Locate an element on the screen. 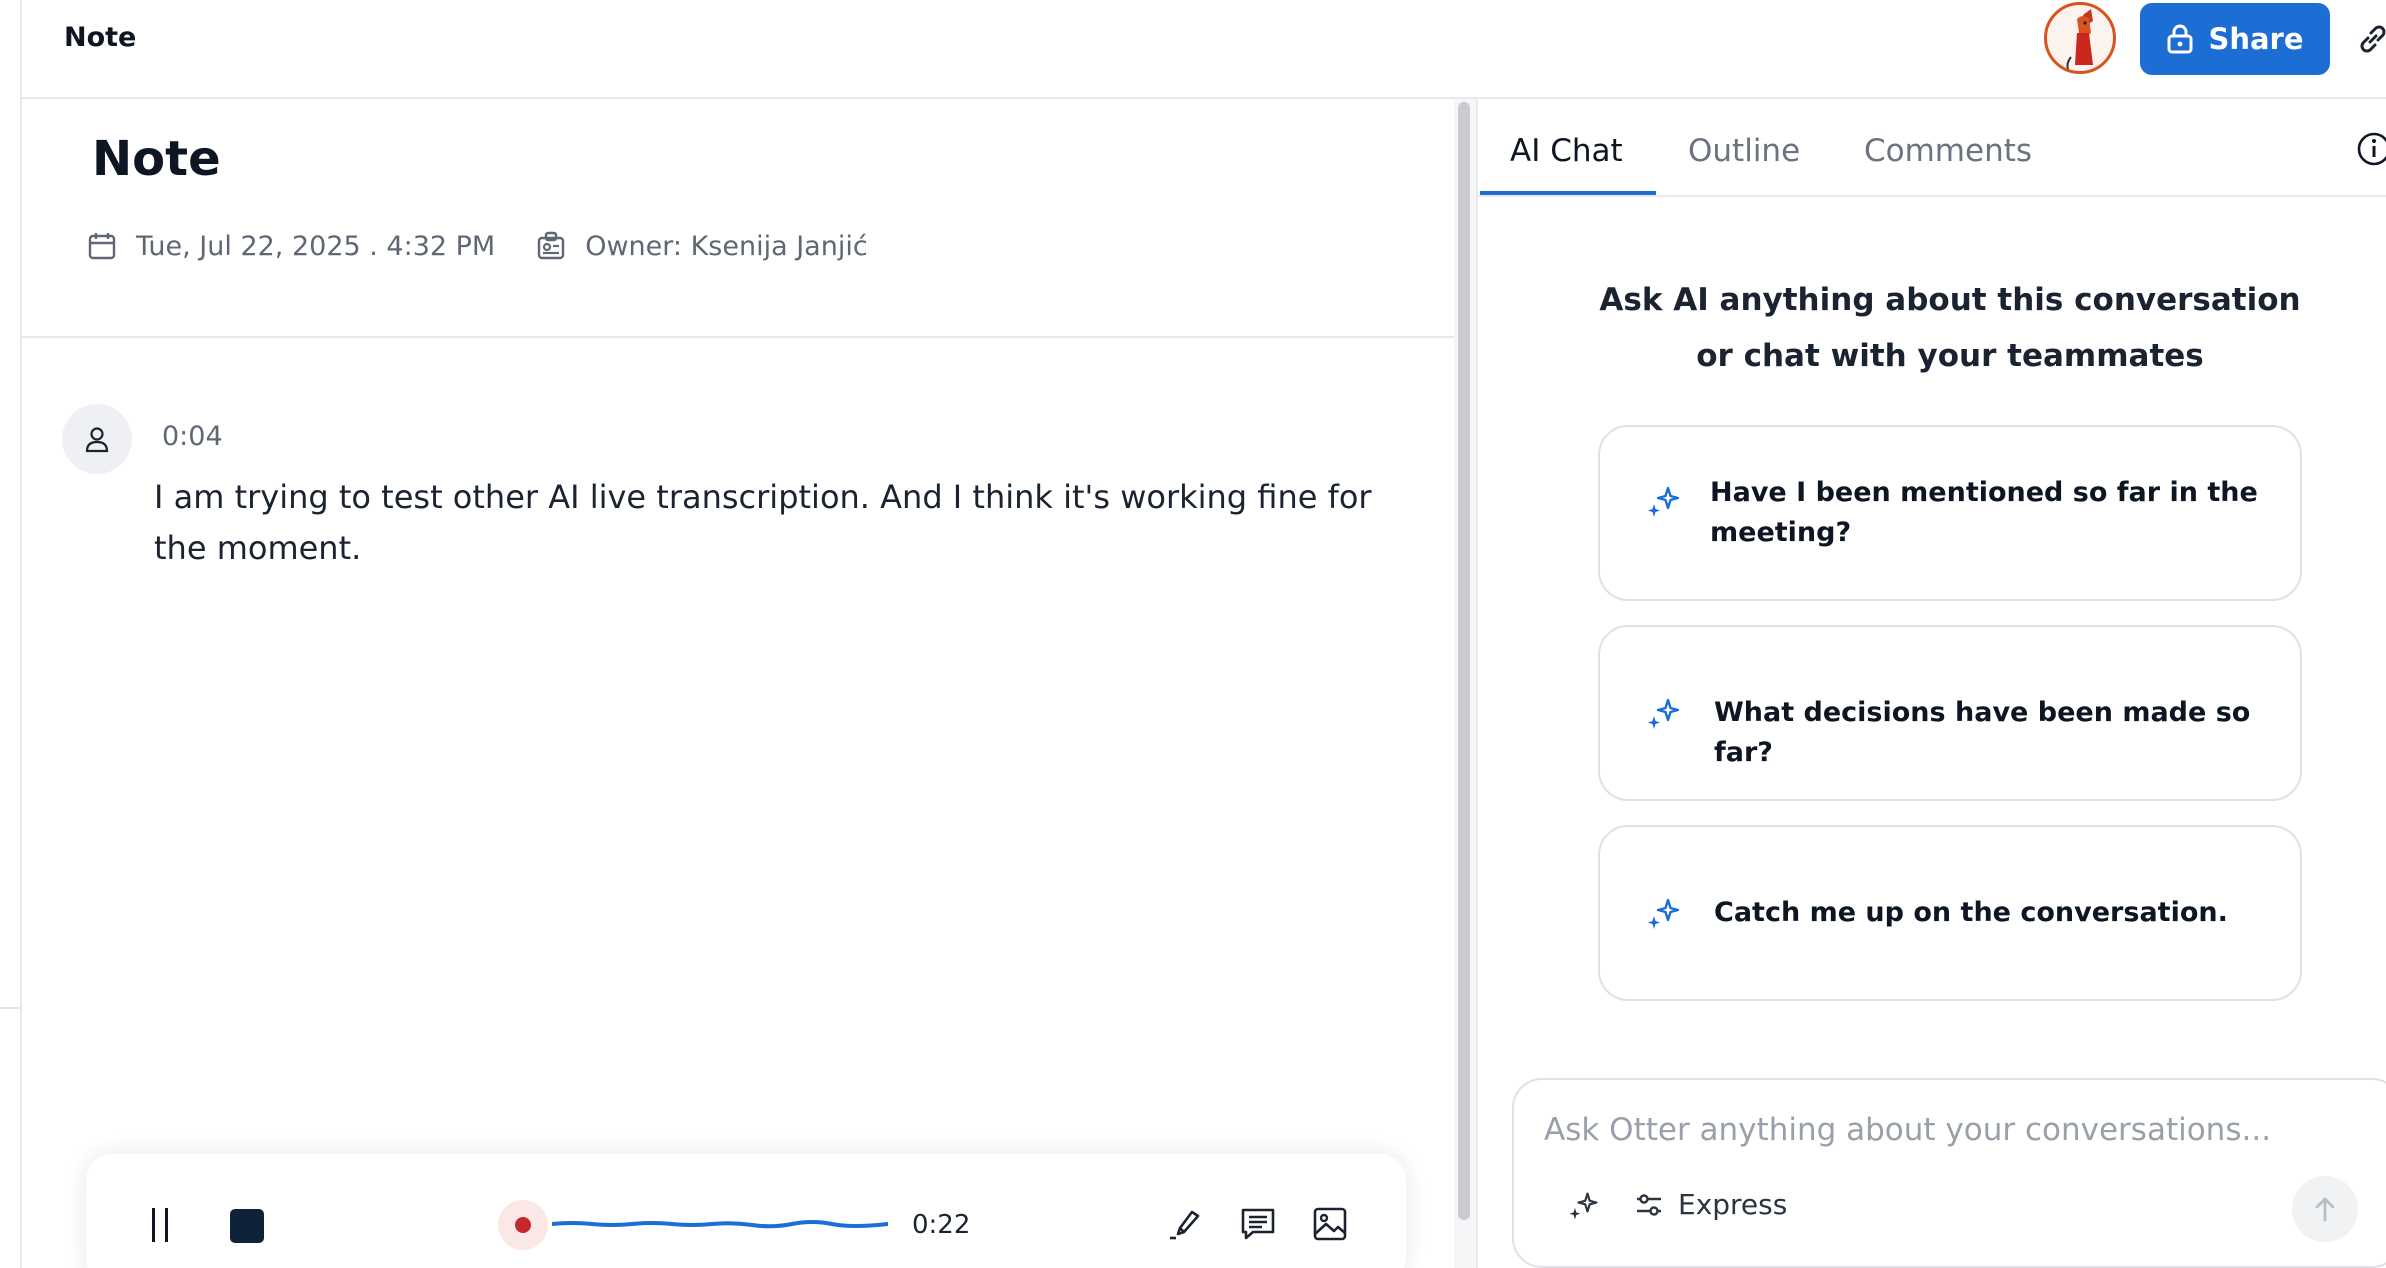 This screenshot has height=1268, width=2386. ai-chat-heading-line2: or chat with your teammates is located at coordinates (1950, 356).